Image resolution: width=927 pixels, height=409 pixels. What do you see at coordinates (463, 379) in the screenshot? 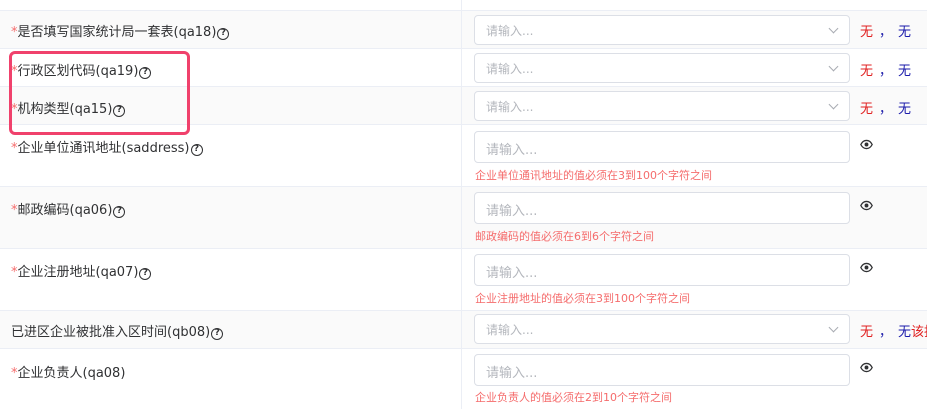
I see `form-row-qa08: *企业负责人(qa08) 请输入... 企业负责人的值必须在2到10个字符之间` at bounding box center [463, 379].